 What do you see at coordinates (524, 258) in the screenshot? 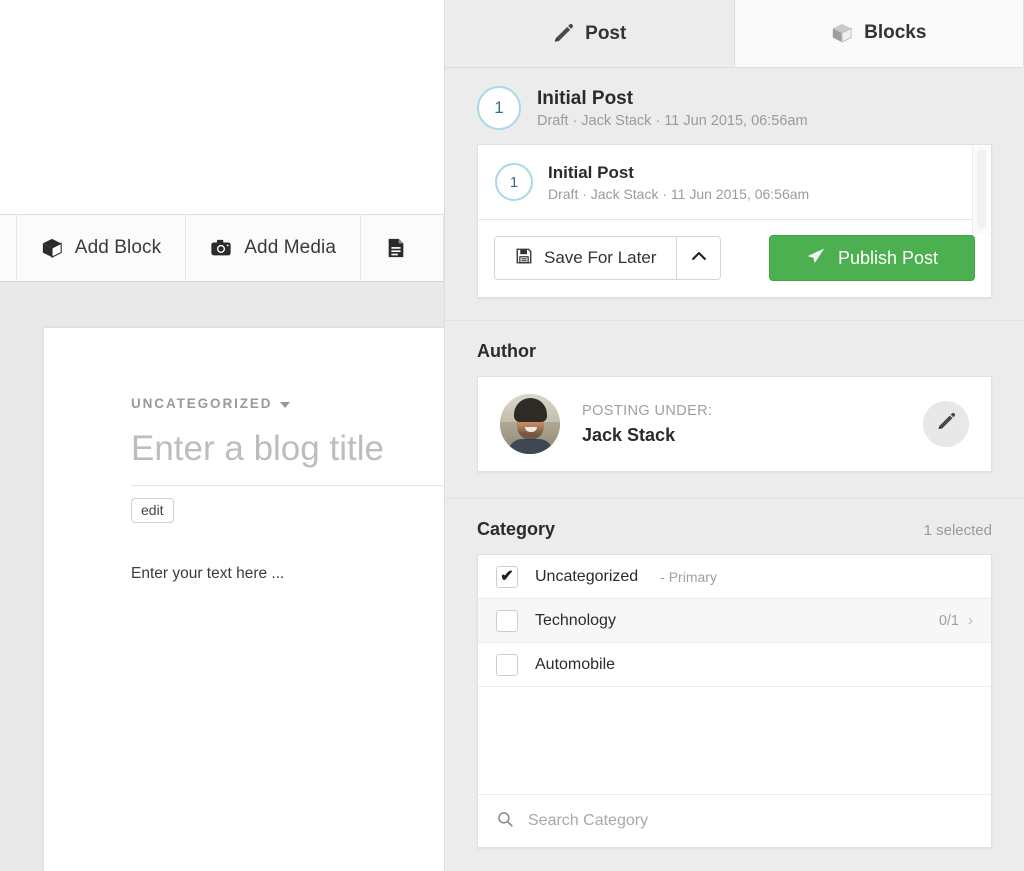
I see `floppy-disk-icon` at bounding box center [524, 258].